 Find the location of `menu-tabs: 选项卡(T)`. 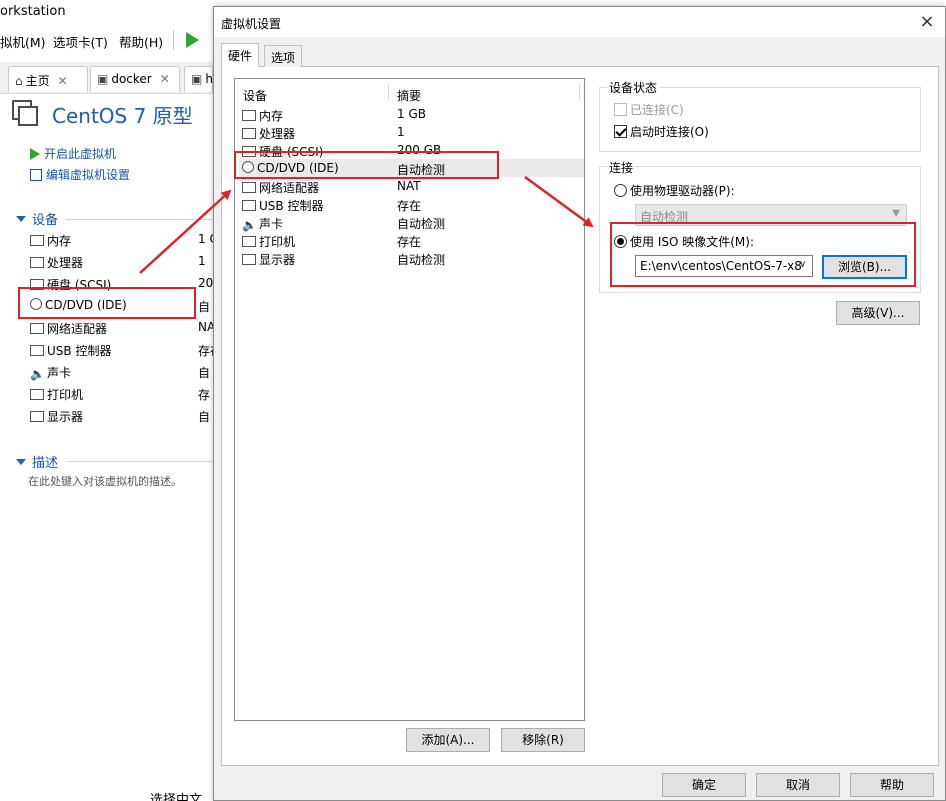

menu-tabs: 选项卡(T) is located at coordinates (80, 41).